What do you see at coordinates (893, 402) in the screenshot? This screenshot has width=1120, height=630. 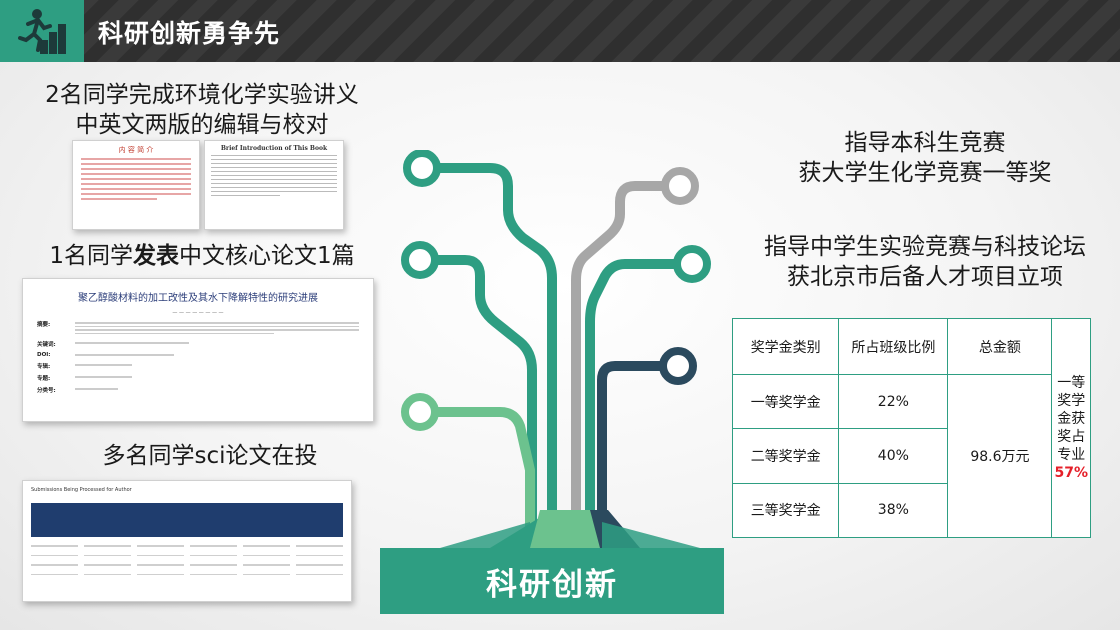 I see `row-ratio: 22%` at bounding box center [893, 402].